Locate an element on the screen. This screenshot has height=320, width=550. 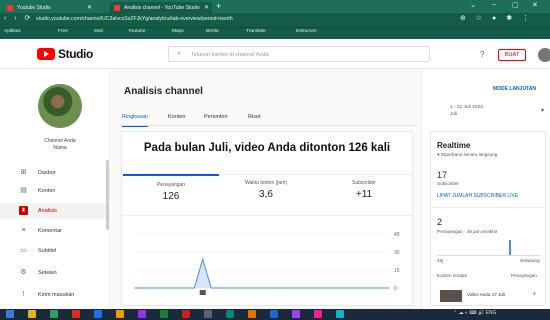
sidebar-item-feedback: ! Kirim masukan is located at coordinates (53, 295).